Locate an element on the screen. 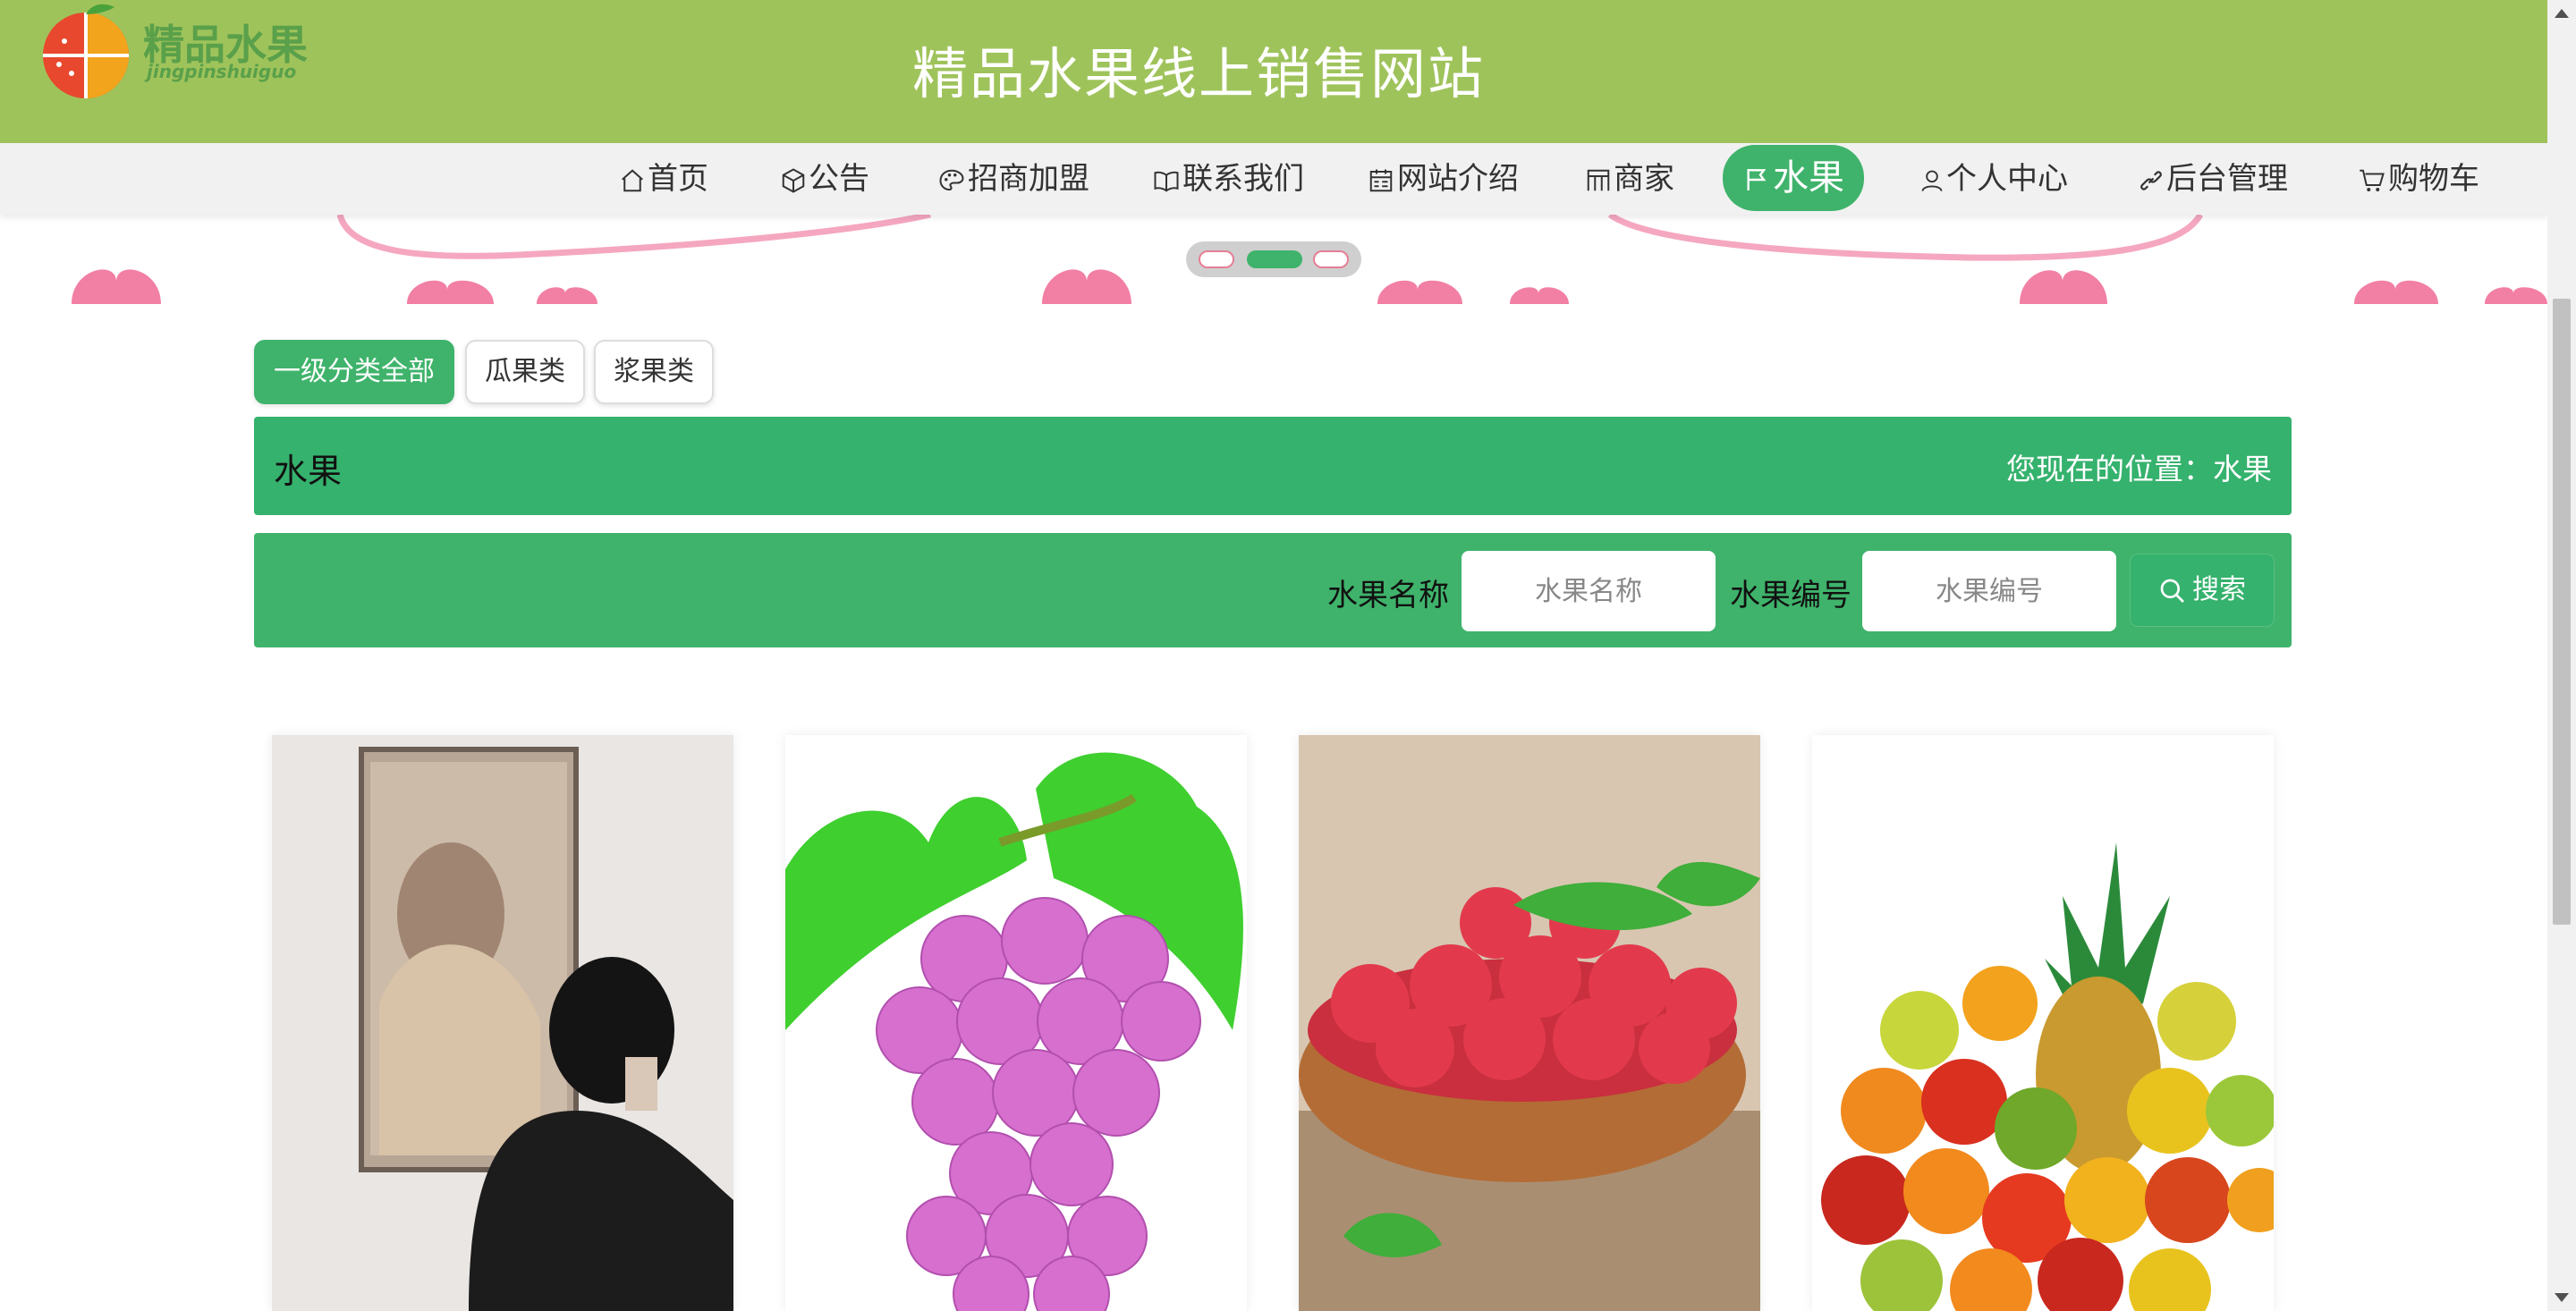 The width and height of the screenshot is (2576, 1311). page-title-bar: 水果 您现在的位置：水果 is located at coordinates (1273, 466).